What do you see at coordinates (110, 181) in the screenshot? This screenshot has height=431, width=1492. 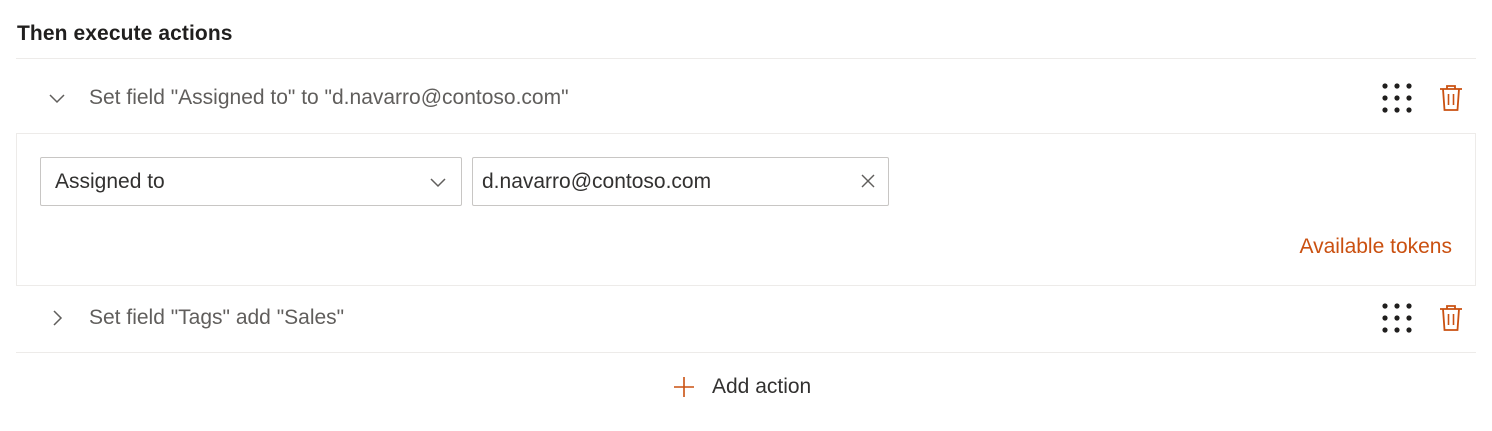 I see `field-select-value: Assigned to` at bounding box center [110, 181].